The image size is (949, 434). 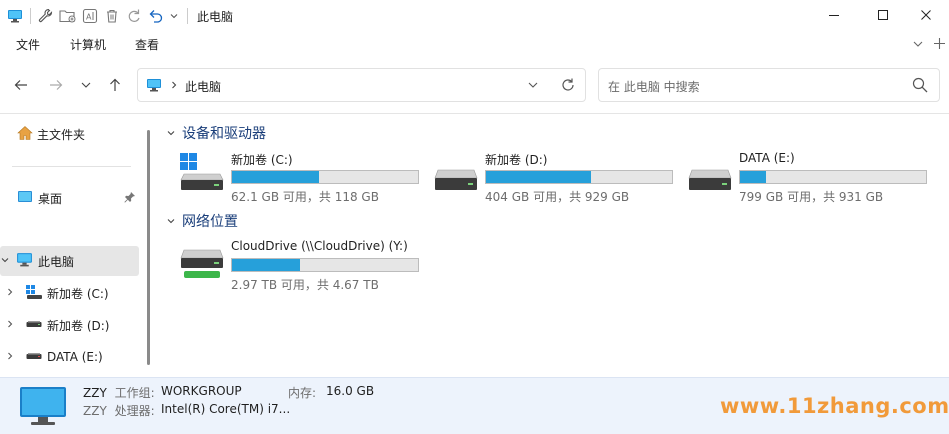 What do you see at coordinates (71, 166) in the screenshot?
I see `sidebar-divider` at bounding box center [71, 166].